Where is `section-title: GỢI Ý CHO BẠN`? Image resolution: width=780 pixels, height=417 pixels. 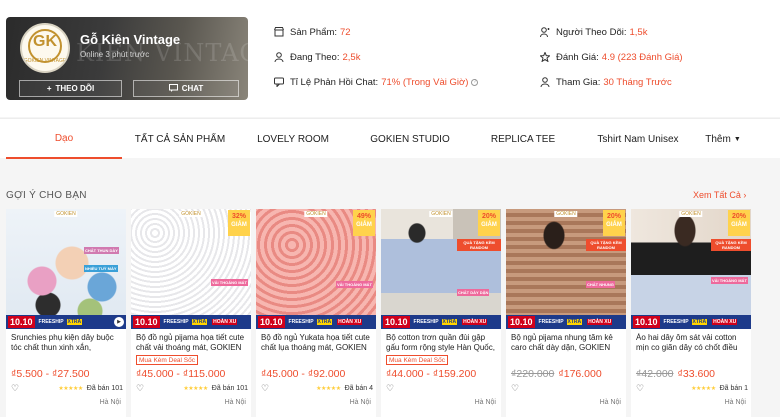
section-title: GỢI Ý CHO BẠN is located at coordinates (46, 195).